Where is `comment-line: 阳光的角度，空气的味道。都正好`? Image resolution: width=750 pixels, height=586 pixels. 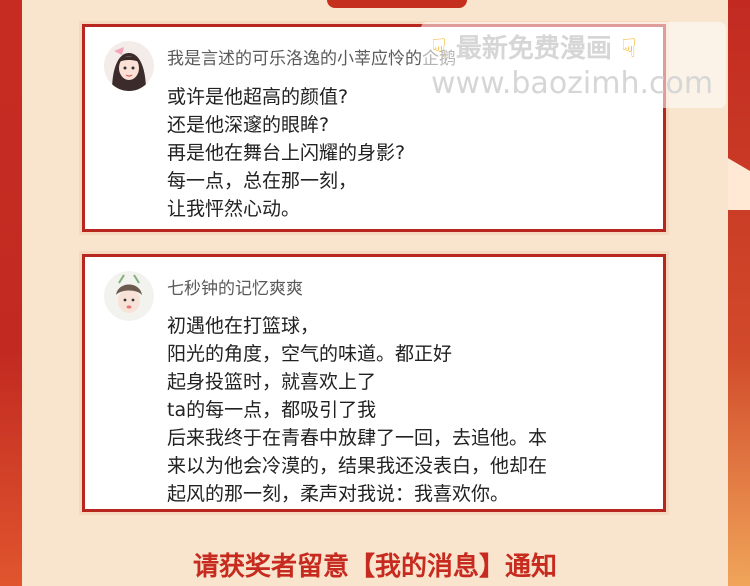 comment-line: 阳光的角度，空气的味道。都正好 is located at coordinates (310, 354).